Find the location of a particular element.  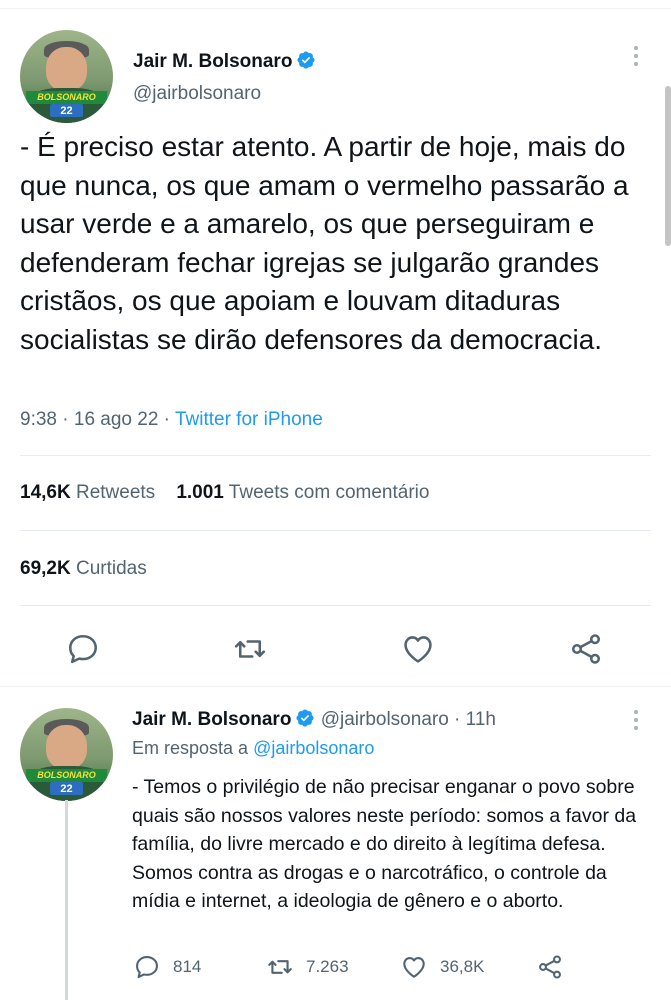

reply-more-options-icon is located at coordinates (637, 722).